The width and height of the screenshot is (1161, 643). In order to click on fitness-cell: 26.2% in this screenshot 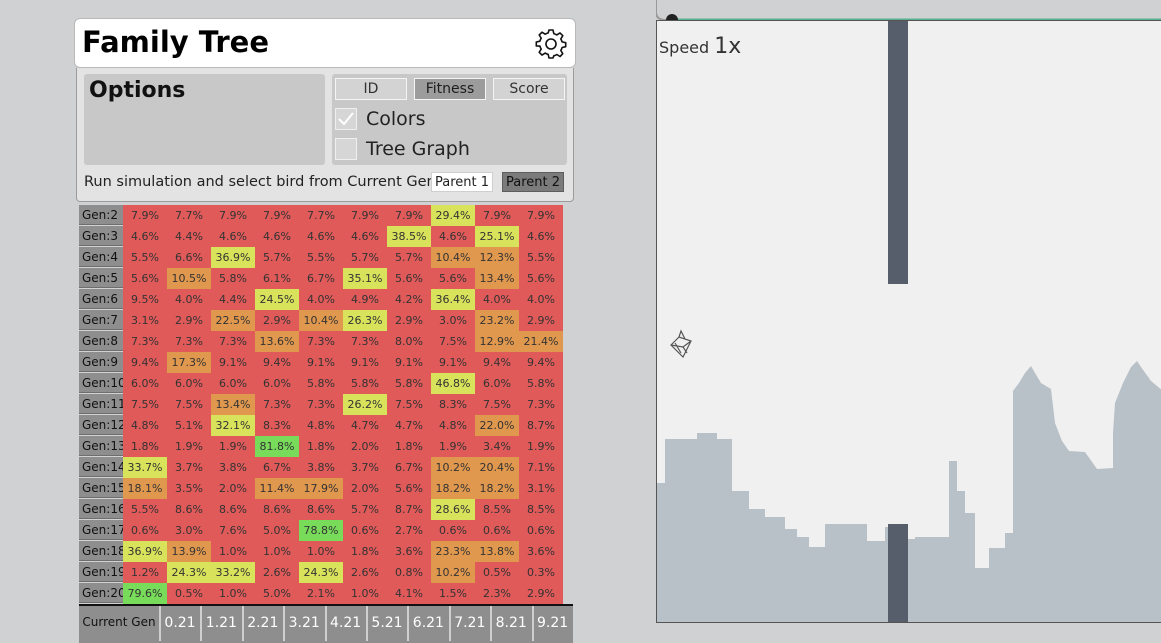, I will do `click(365, 404)`.